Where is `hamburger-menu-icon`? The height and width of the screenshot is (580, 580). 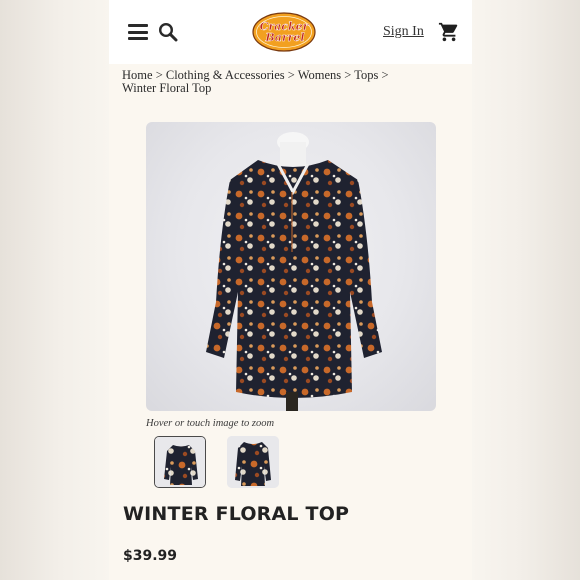 hamburger-menu-icon is located at coordinates (138, 32).